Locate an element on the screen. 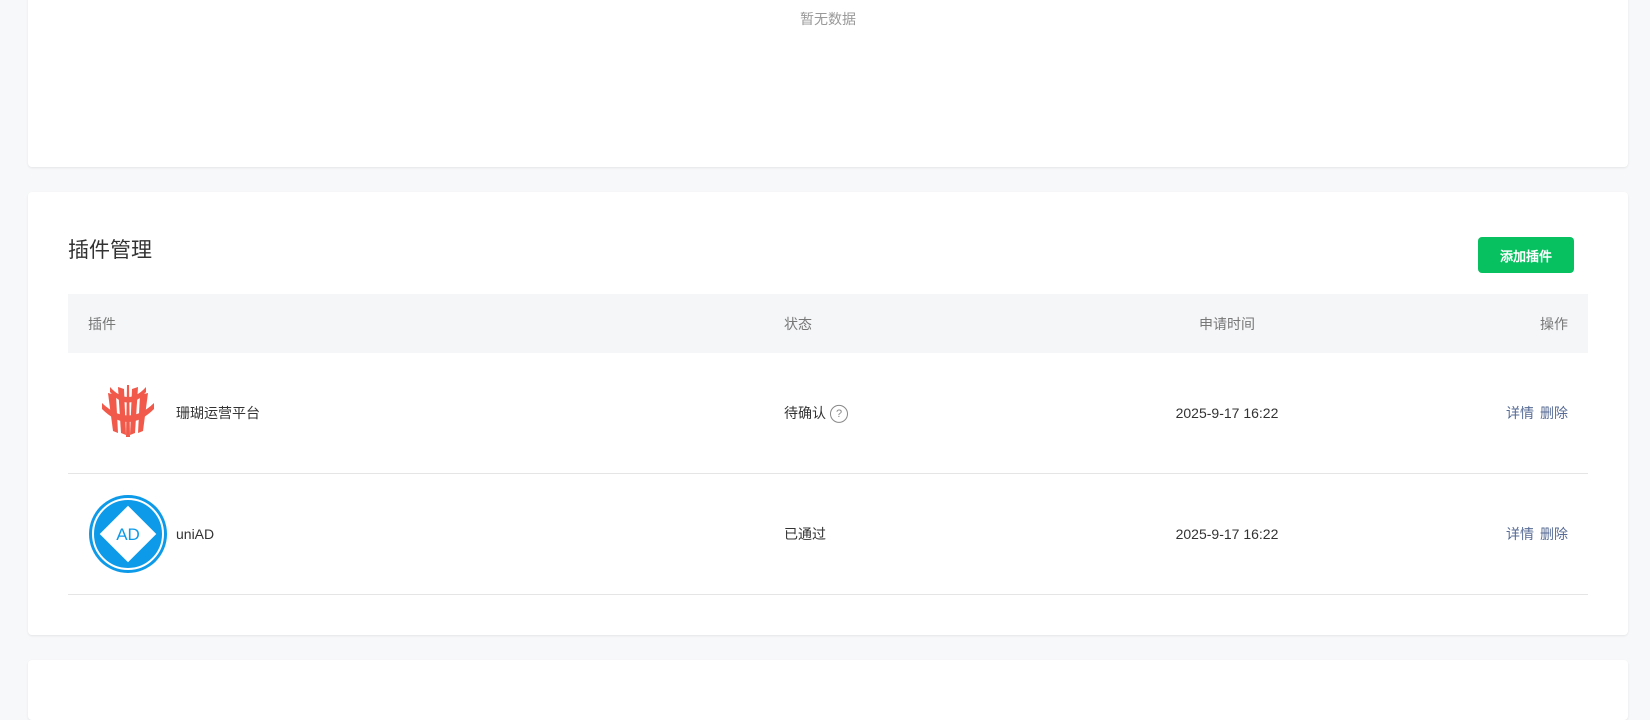 This screenshot has width=1650, height=720. add-plugin-button: 添加插件 is located at coordinates (1526, 255).